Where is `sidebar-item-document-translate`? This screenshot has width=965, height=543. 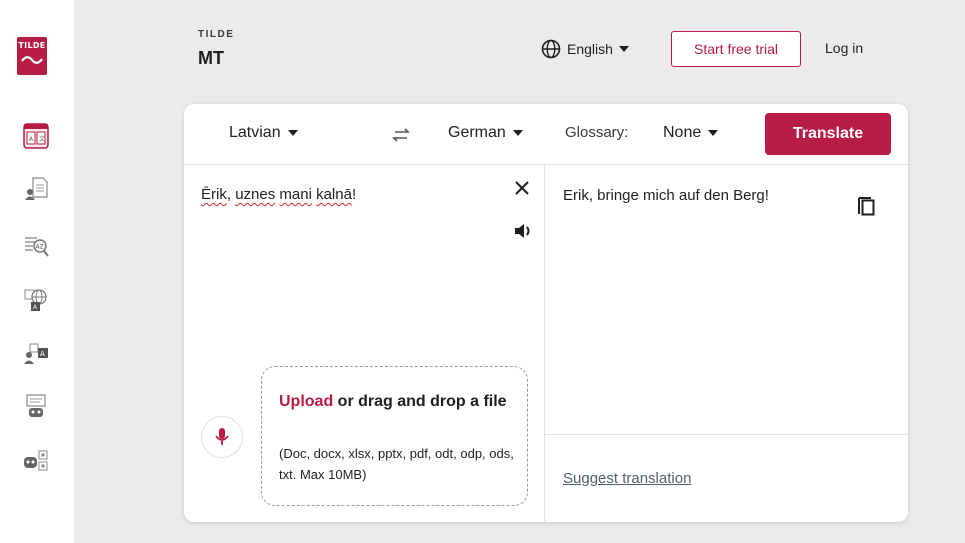
sidebar-item-document-translate is located at coordinates (36, 188).